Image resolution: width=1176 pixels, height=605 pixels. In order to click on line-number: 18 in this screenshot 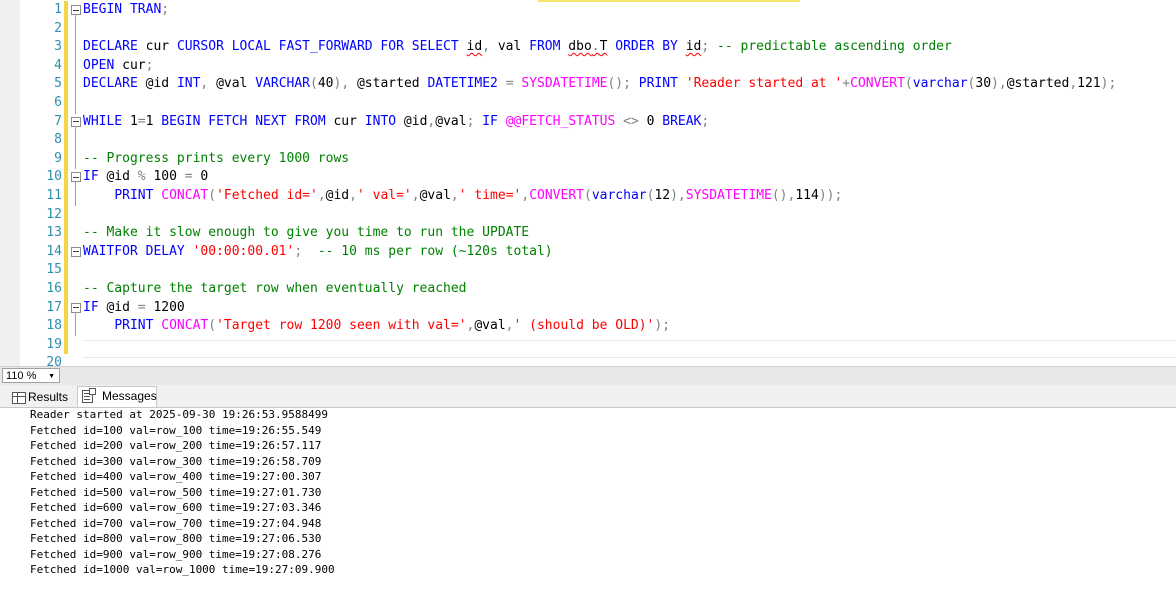, I will do `click(54, 326)`.